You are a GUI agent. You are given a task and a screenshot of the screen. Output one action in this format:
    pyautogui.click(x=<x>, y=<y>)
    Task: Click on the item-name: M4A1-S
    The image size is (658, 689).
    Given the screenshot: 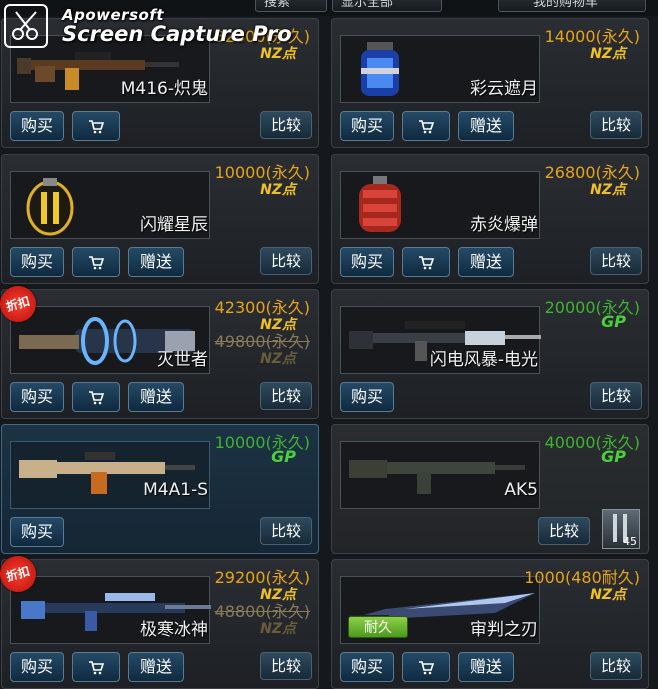 What is the action you would take?
    pyautogui.click(x=175, y=490)
    